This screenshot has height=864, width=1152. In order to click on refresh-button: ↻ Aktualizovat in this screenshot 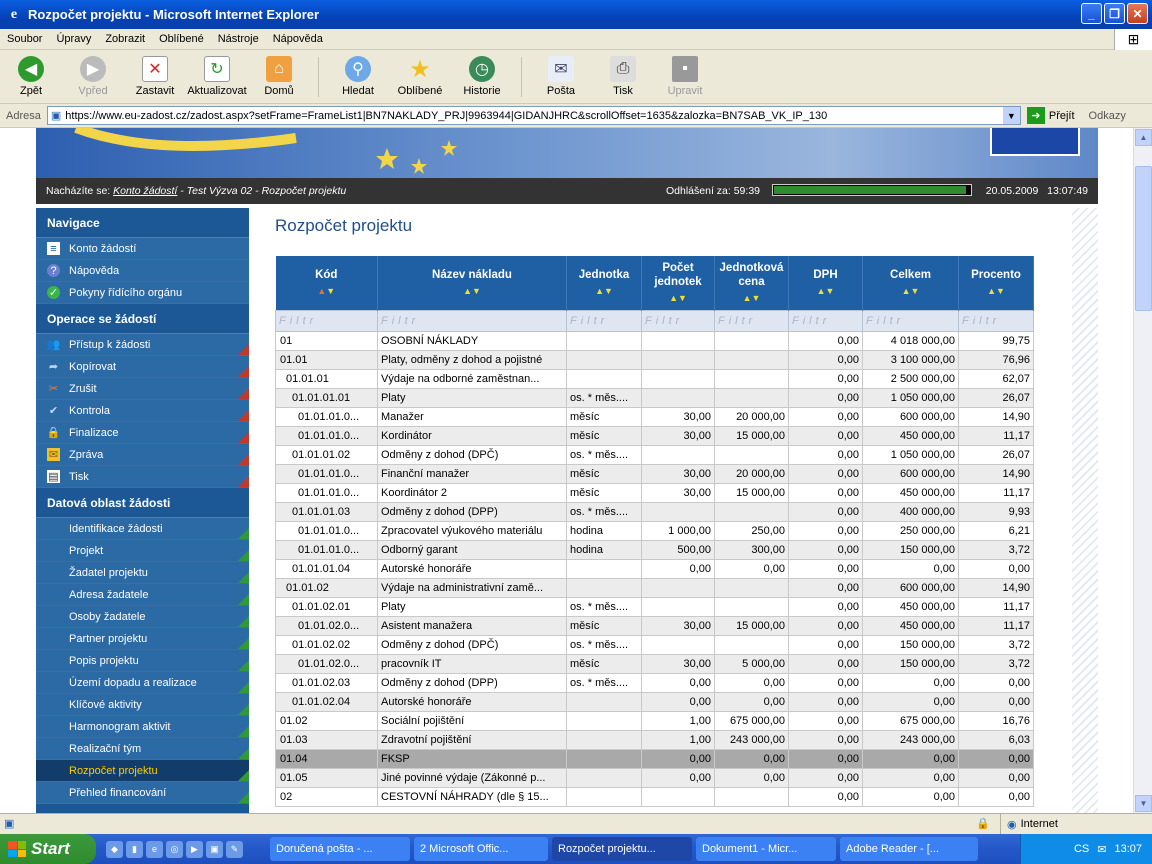, I will do `click(217, 77)`.